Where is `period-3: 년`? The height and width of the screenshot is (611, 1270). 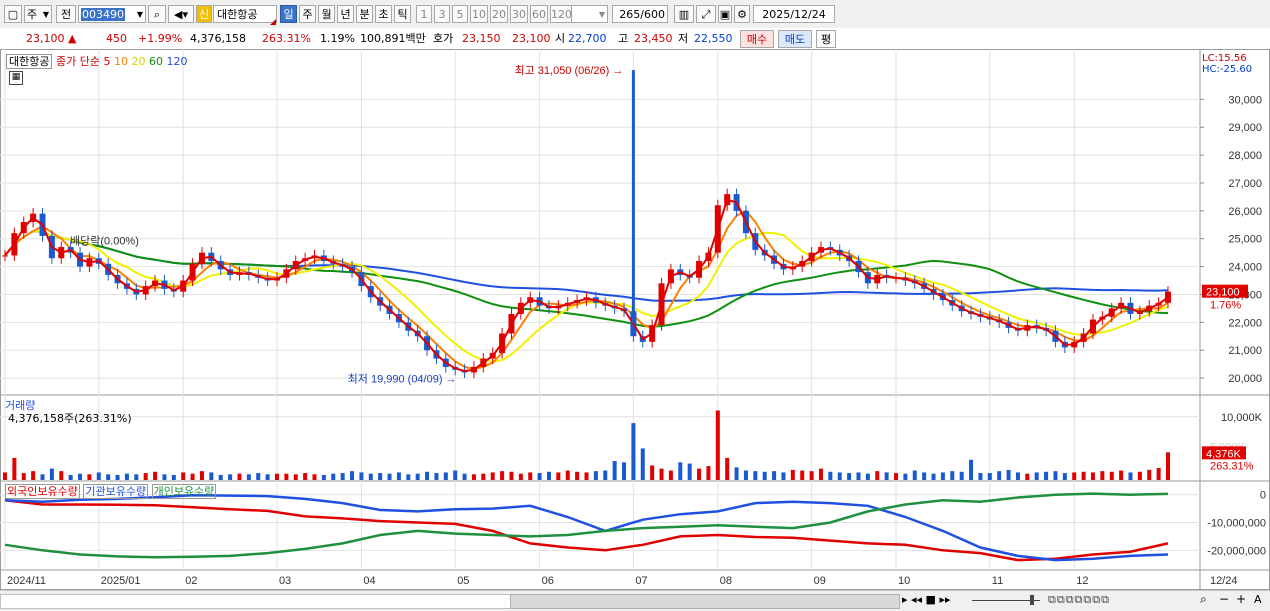 period-3: 년 is located at coordinates (345, 14).